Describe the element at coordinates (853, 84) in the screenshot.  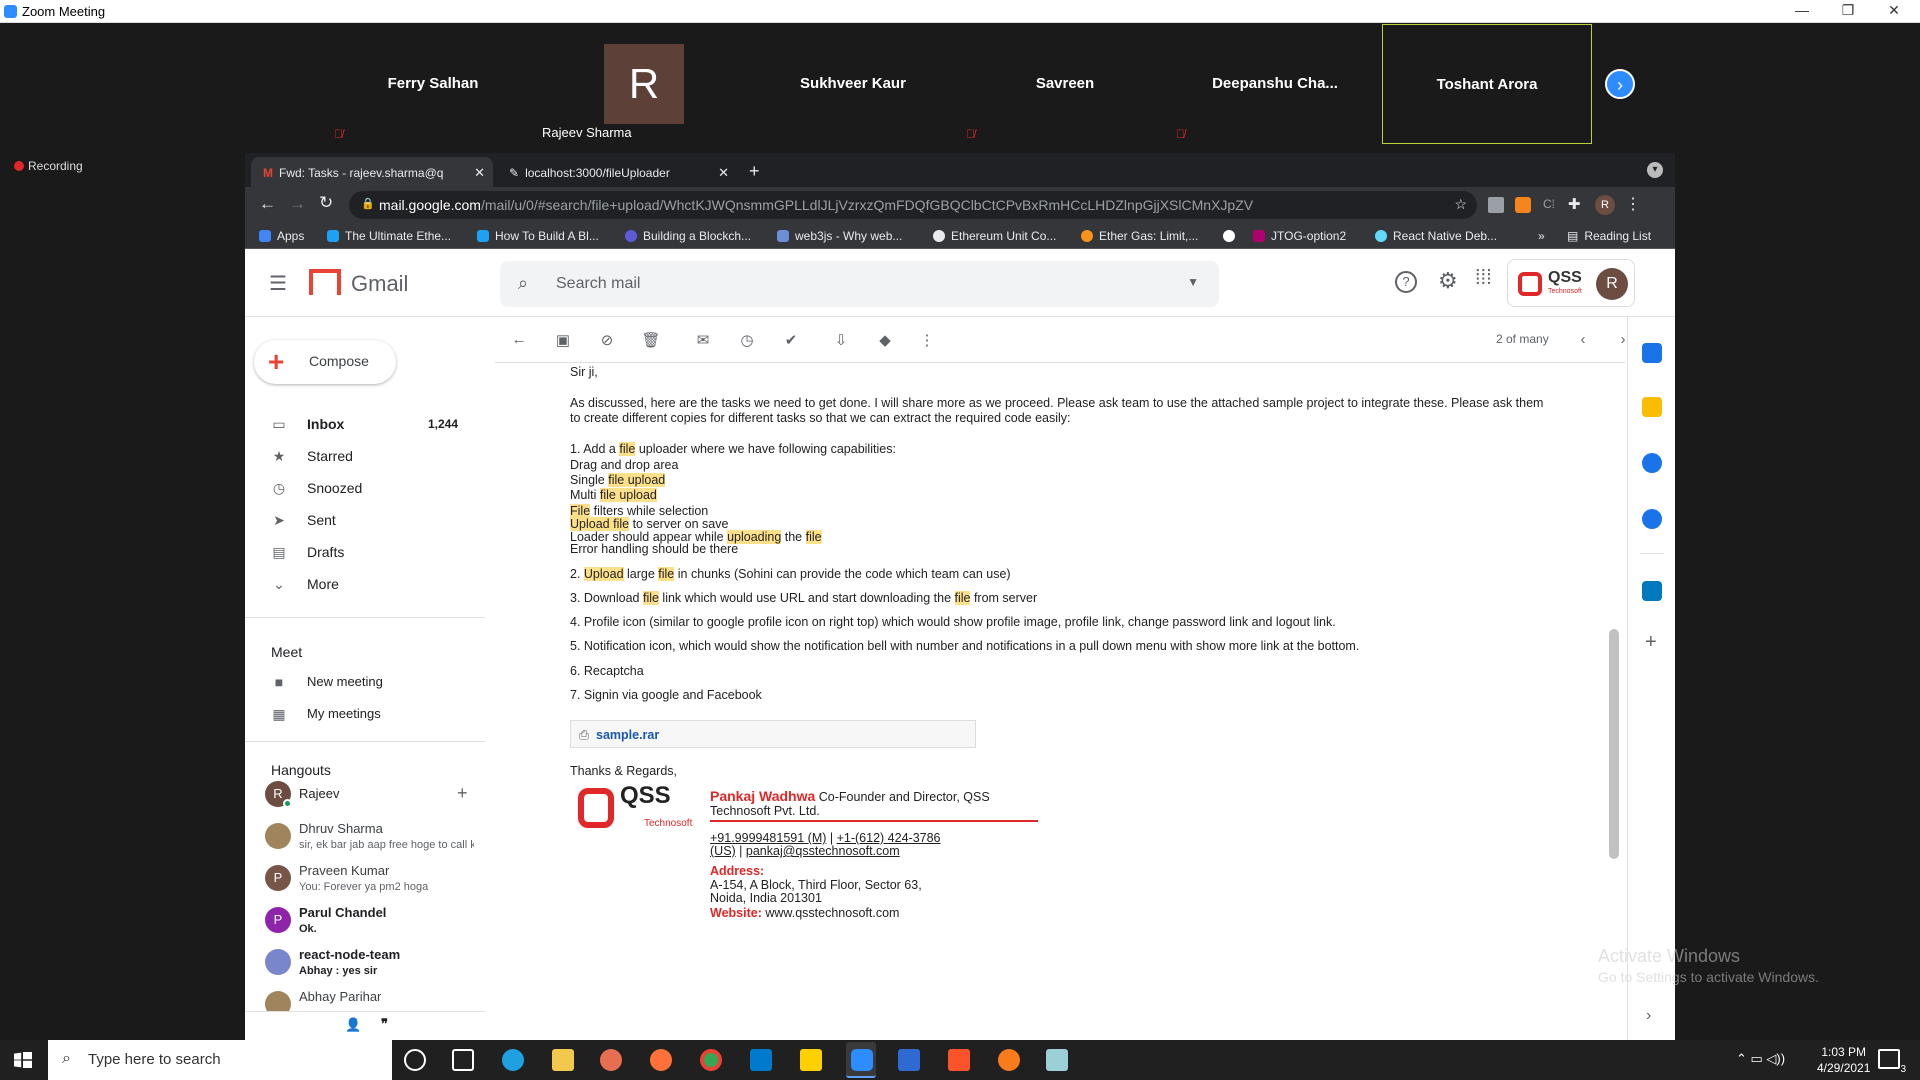
I see `participant-tile: Sukhveer Kaur` at that location.